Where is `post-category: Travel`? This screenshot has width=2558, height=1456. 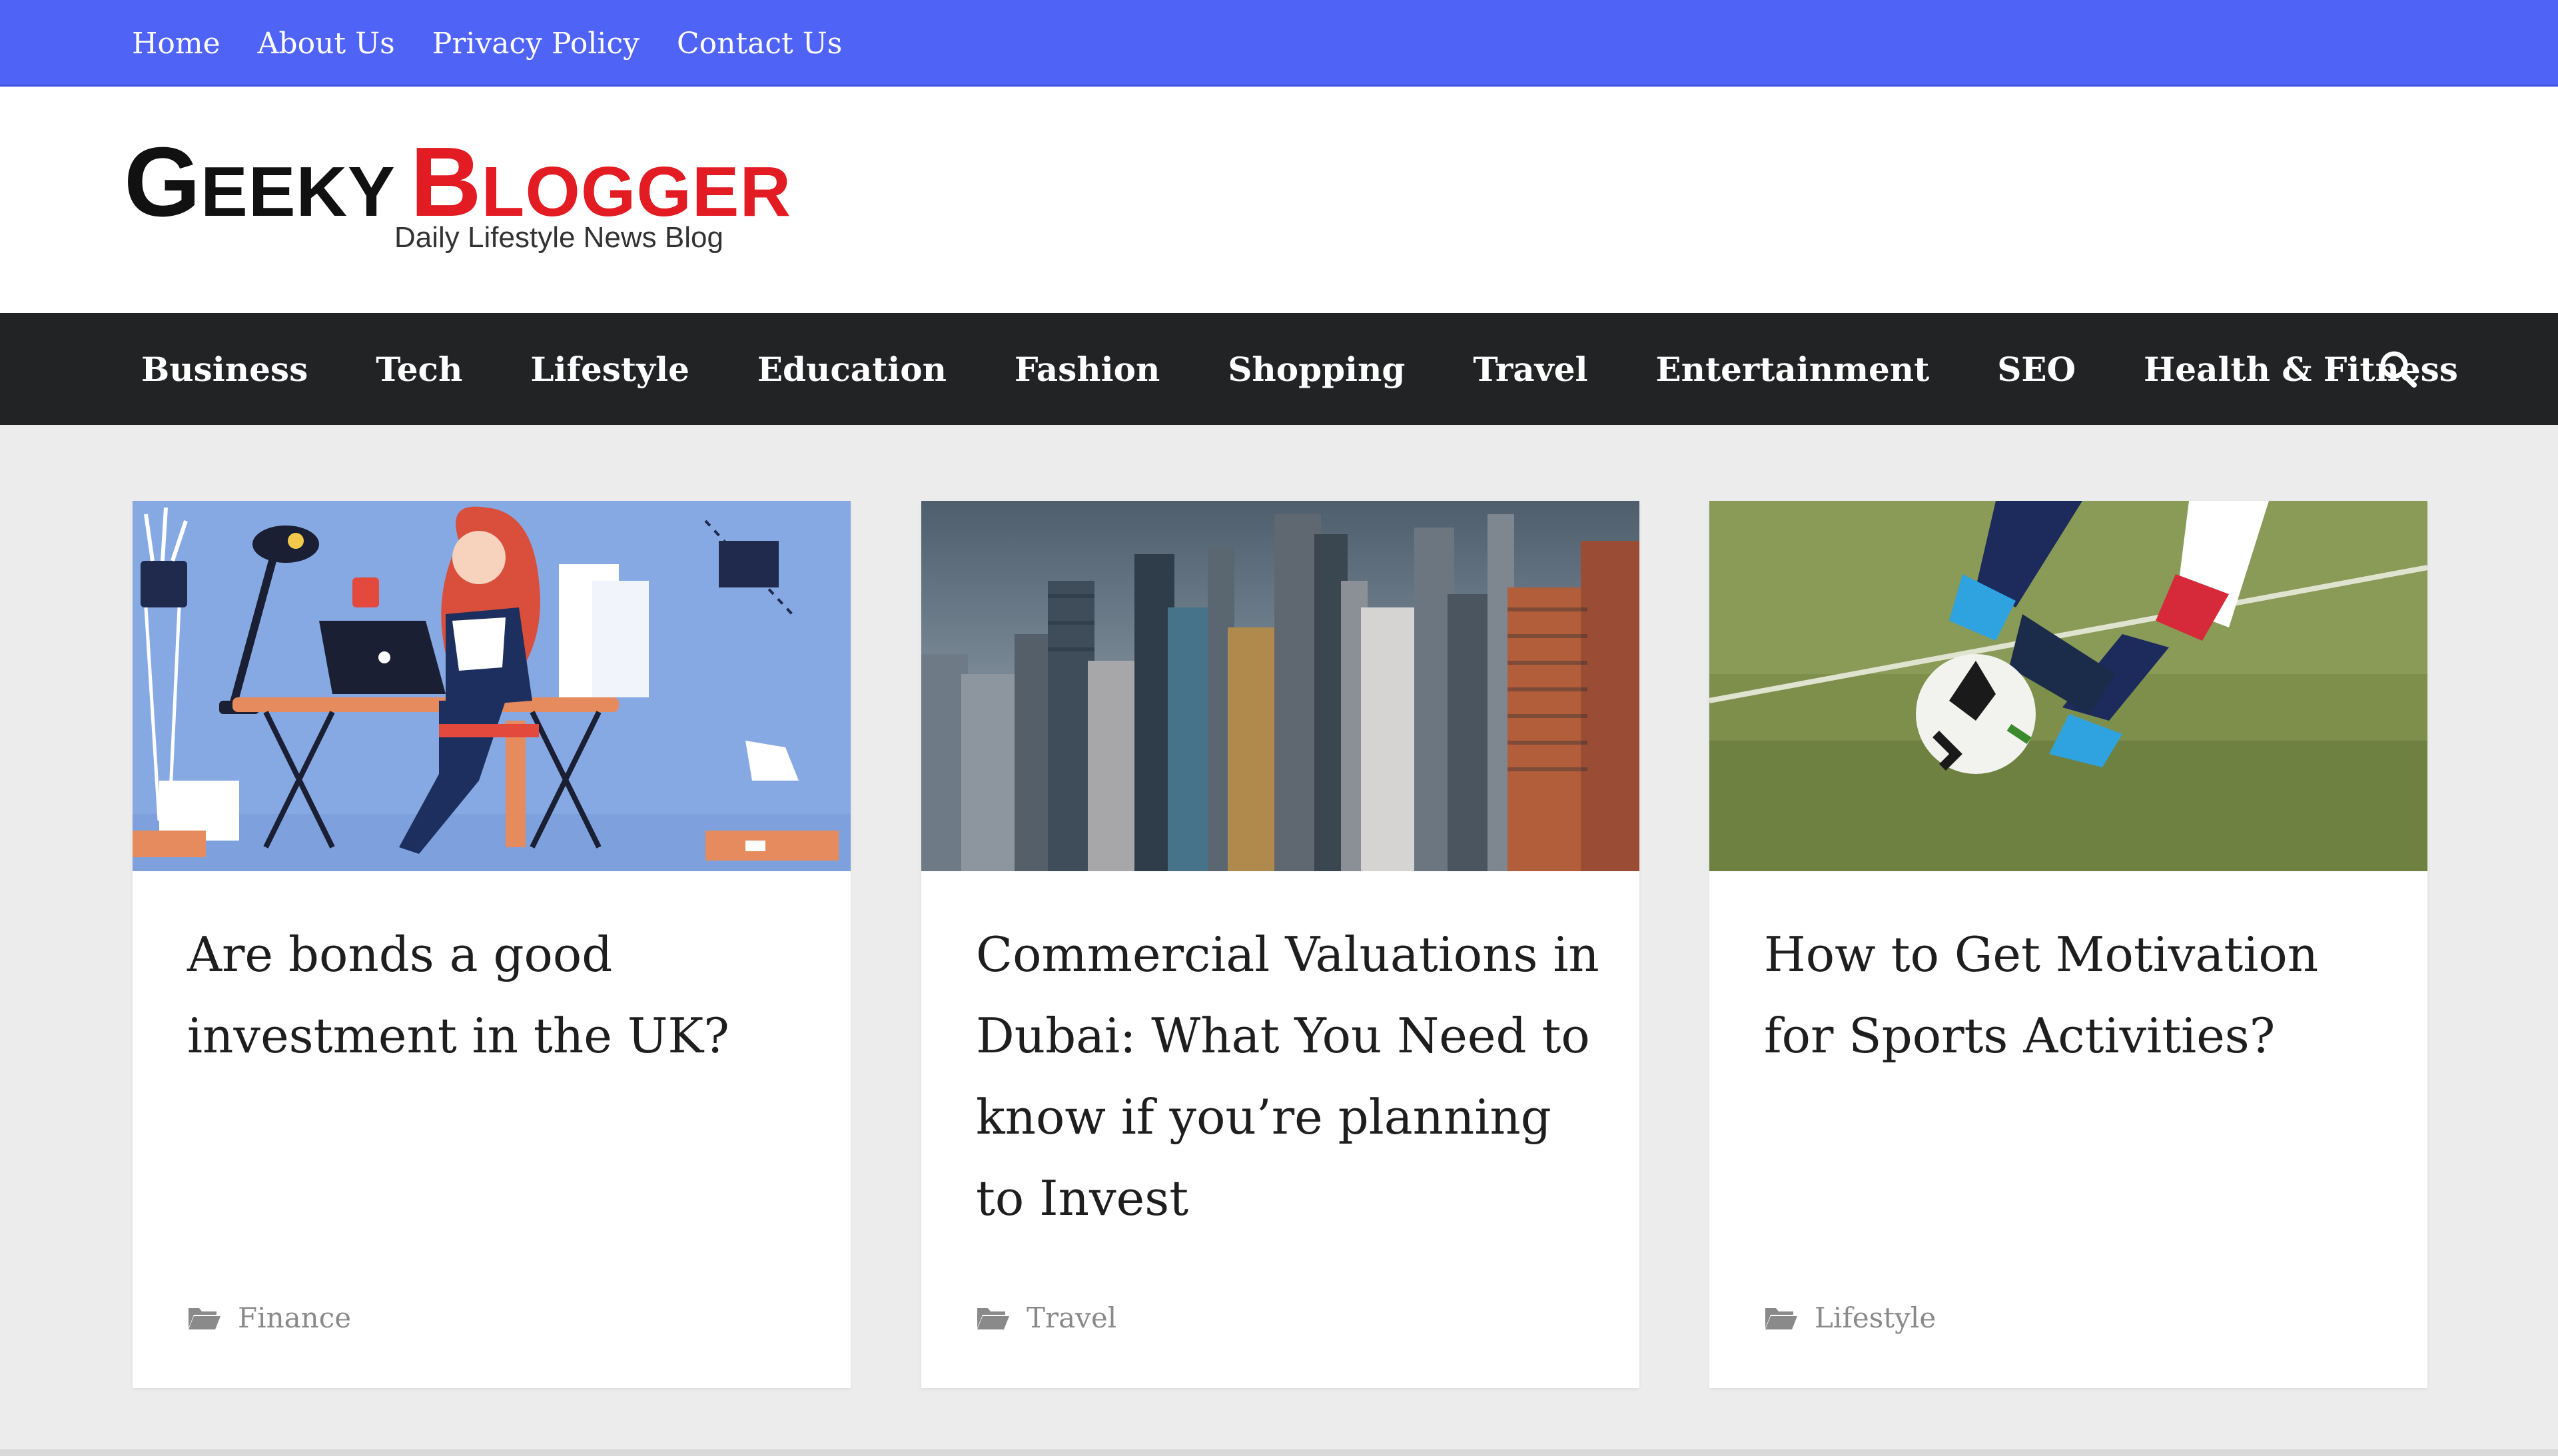 post-category: Travel is located at coordinates (1046, 1317).